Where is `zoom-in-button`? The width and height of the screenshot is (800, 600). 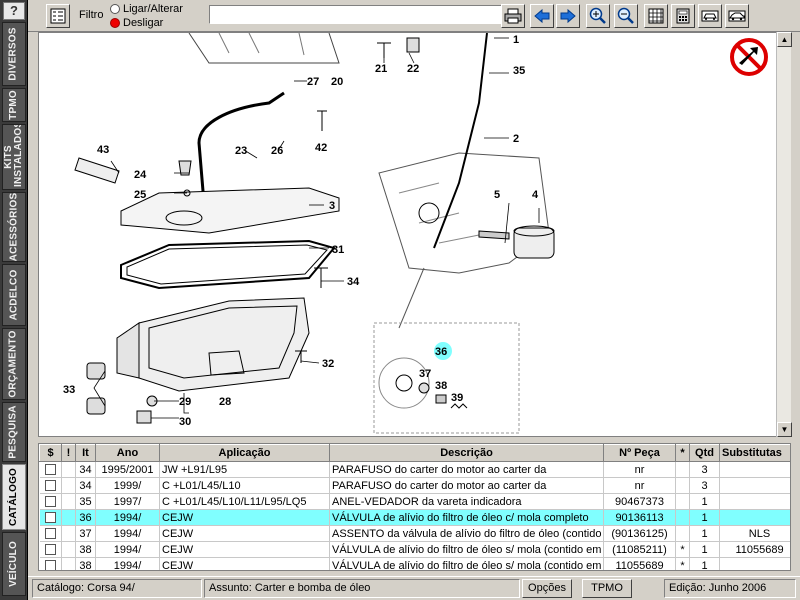
zoom-in-button is located at coordinates (598, 16).